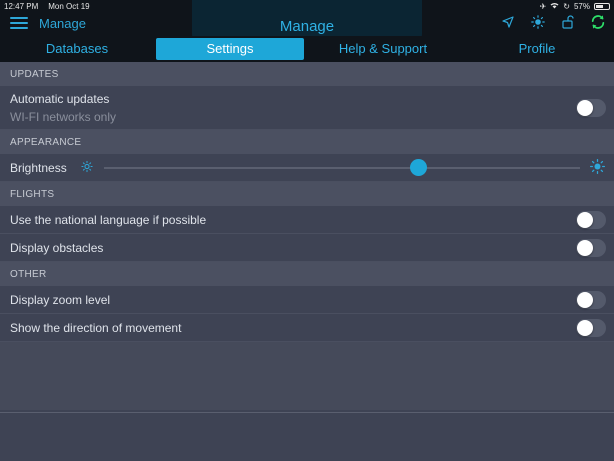  Describe the element at coordinates (566, 6) in the screenshot. I see `orientation-lock-icon: ↻` at that location.